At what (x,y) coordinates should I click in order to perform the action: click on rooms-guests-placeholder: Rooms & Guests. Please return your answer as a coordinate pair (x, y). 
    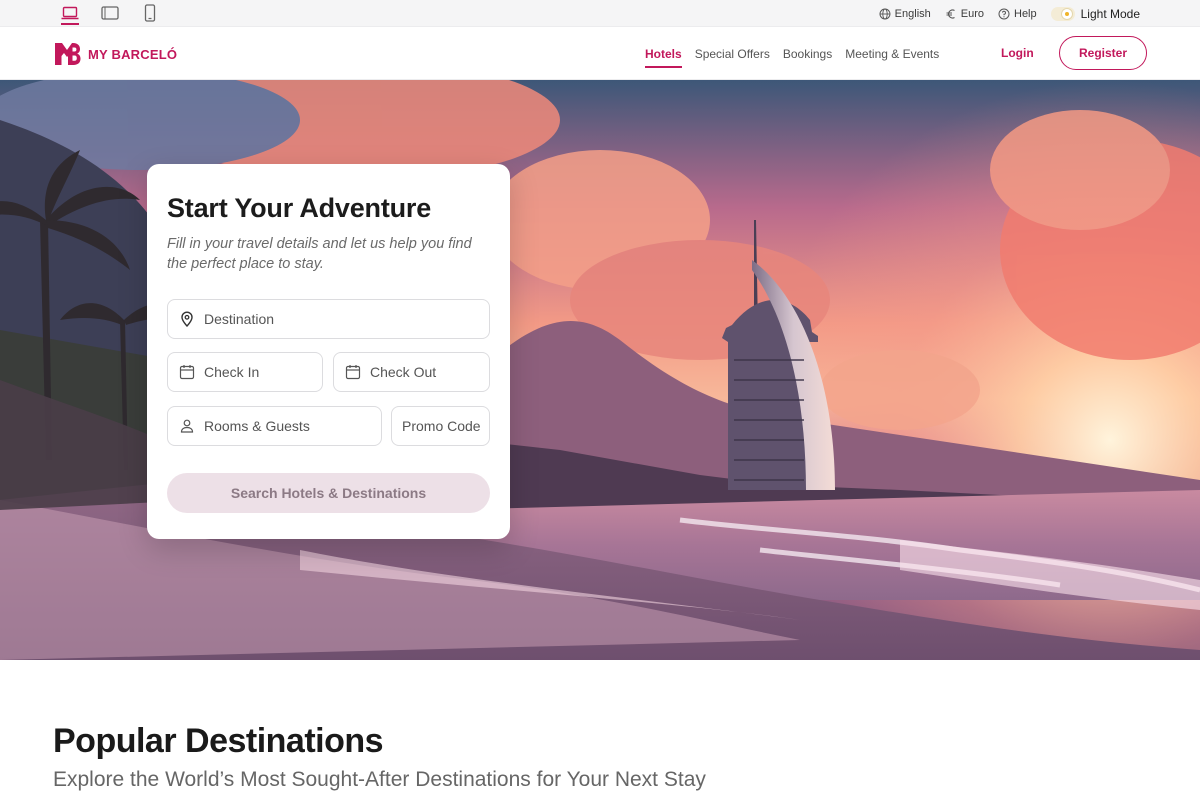
    Looking at the image, I should click on (257, 426).